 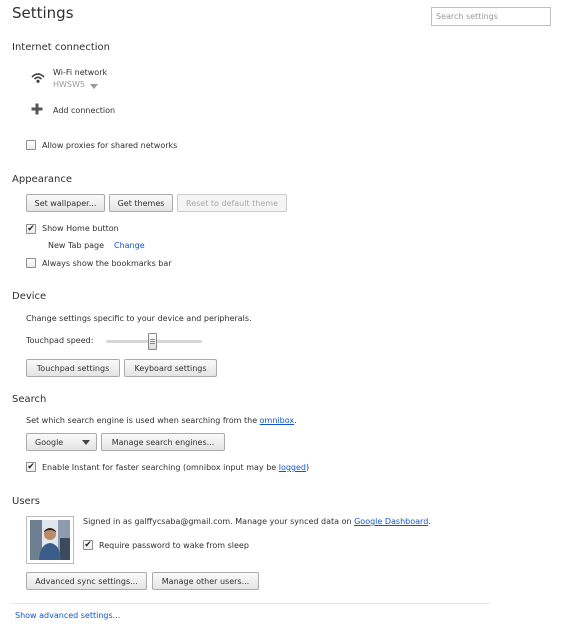 What do you see at coordinates (84, 110) in the screenshot?
I see `add-connection-label: Add connection` at bounding box center [84, 110].